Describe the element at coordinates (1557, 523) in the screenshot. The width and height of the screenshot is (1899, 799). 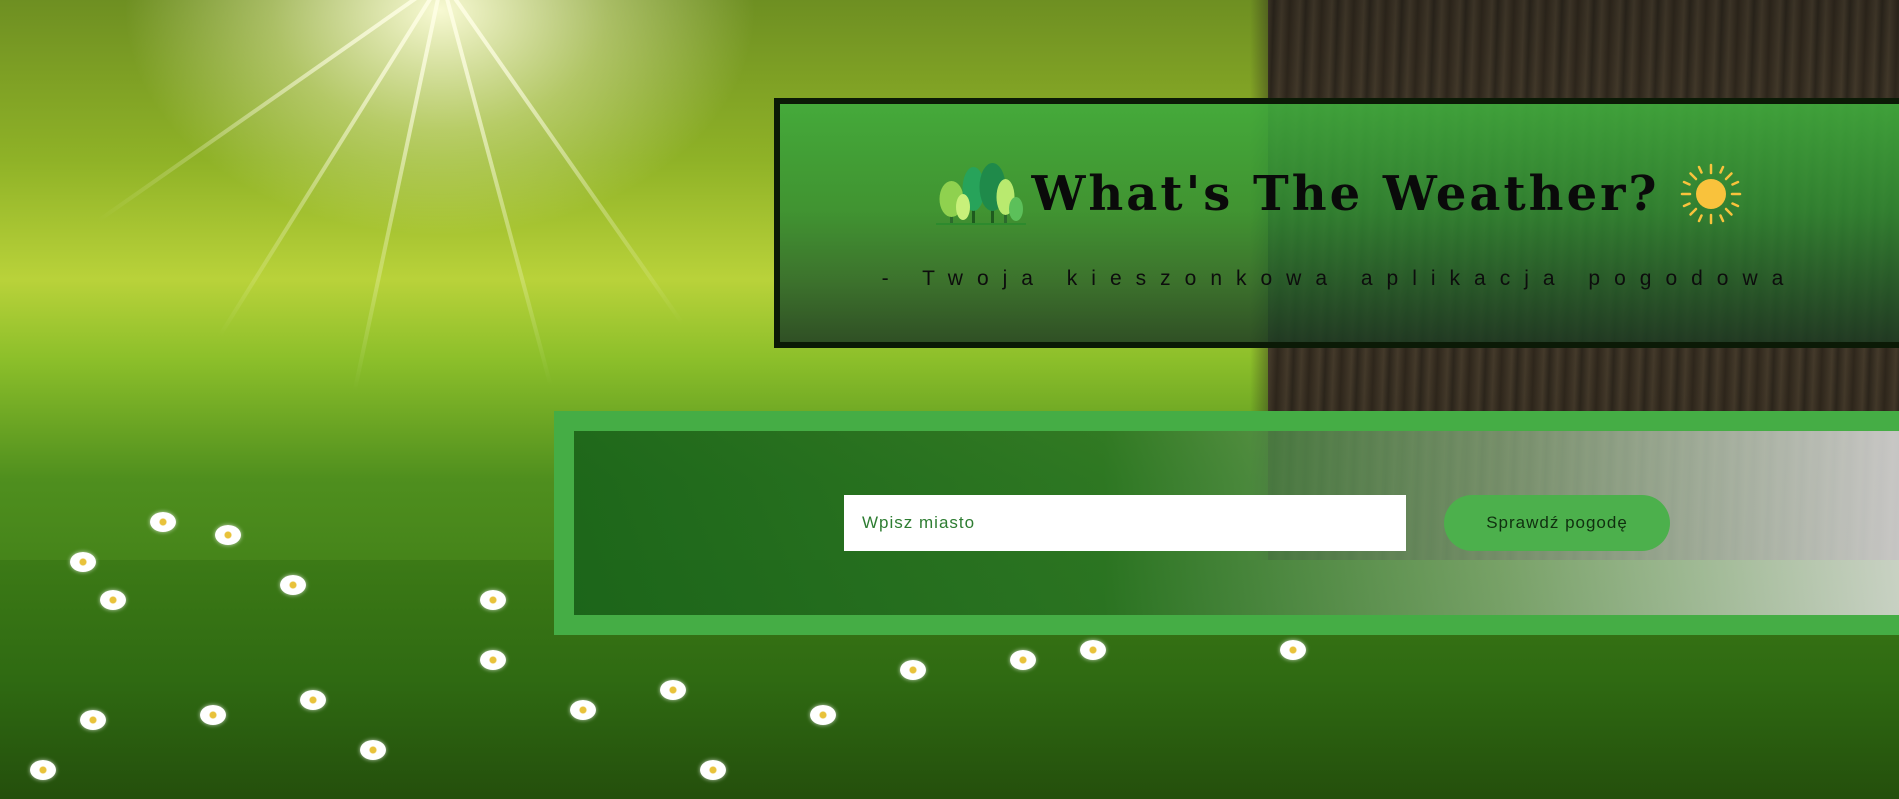
I see `check-weather-button: Sprawdź pogodę` at that location.